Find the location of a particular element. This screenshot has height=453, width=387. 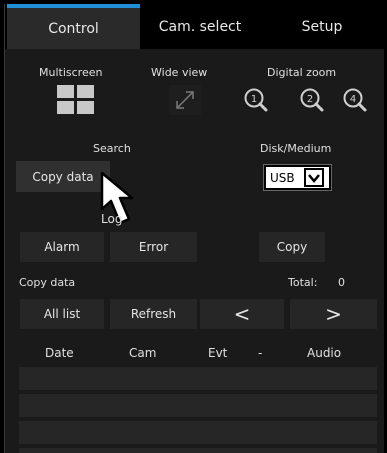

col-header-audio: Audio is located at coordinates (324, 353).